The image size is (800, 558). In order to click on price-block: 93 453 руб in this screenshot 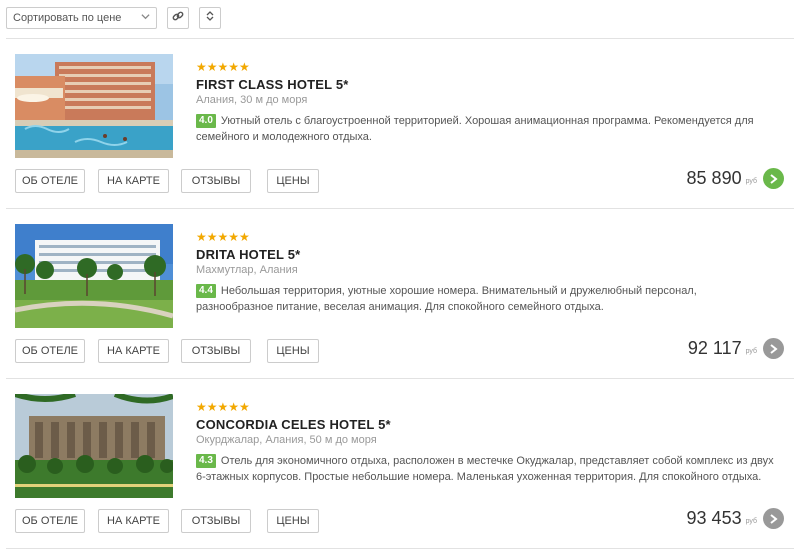, I will do `click(735, 518)`.